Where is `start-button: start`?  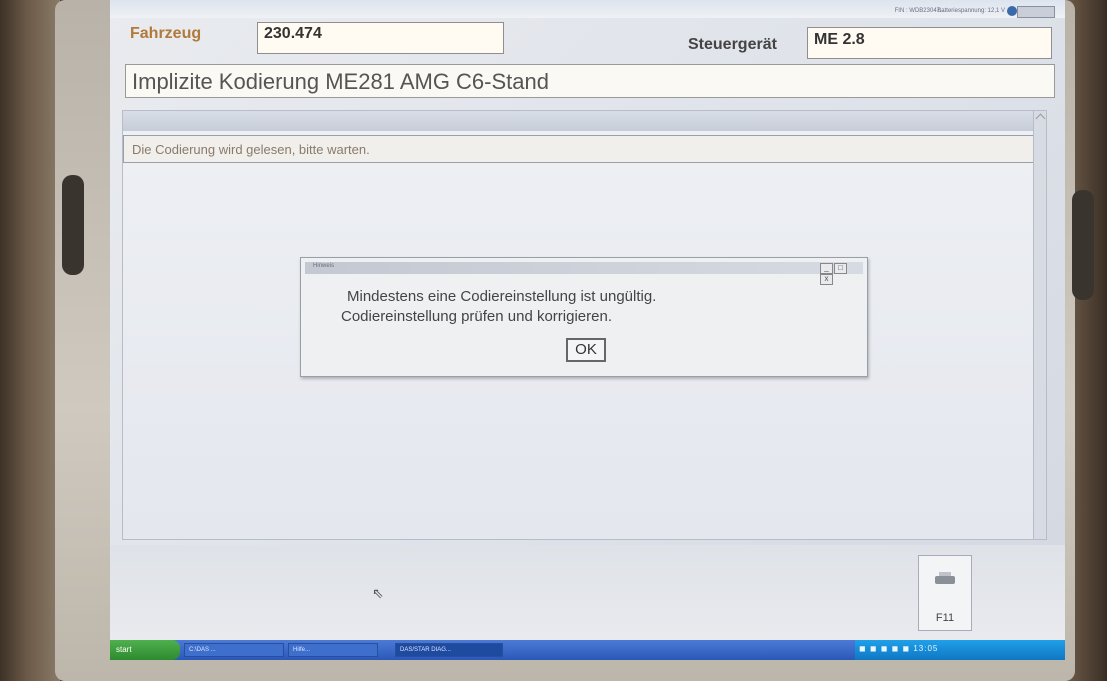
start-button: start is located at coordinates (145, 650).